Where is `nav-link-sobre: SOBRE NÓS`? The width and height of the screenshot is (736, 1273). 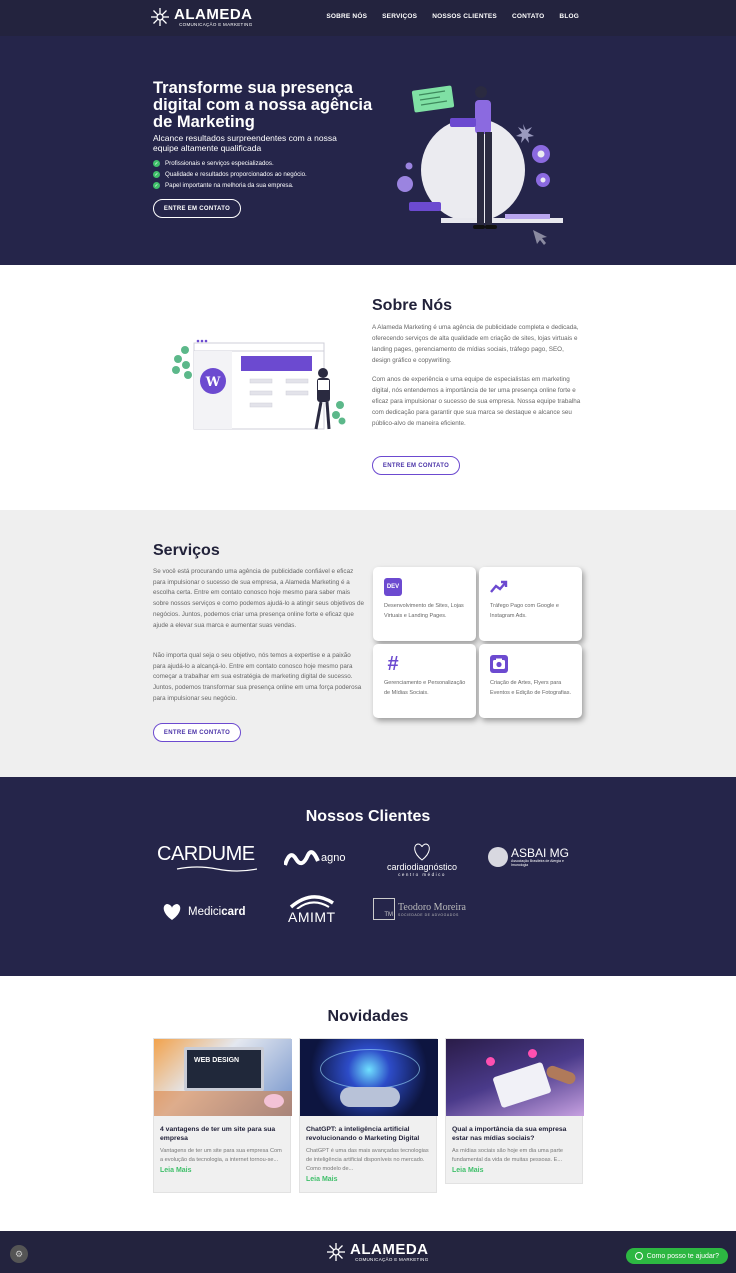
nav-link-sobre: SOBRE NÓS is located at coordinates (346, 16).